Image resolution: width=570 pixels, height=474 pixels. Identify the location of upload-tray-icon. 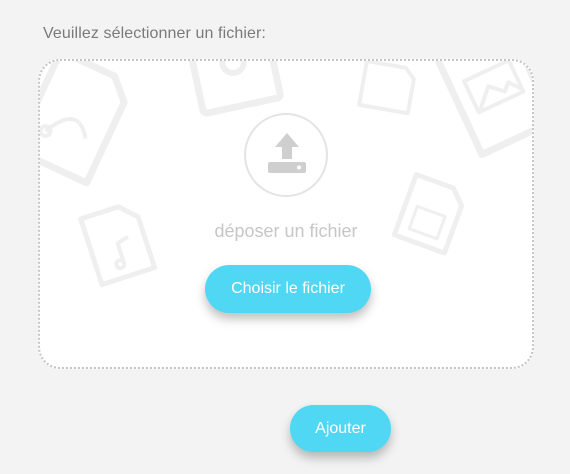
(287, 153).